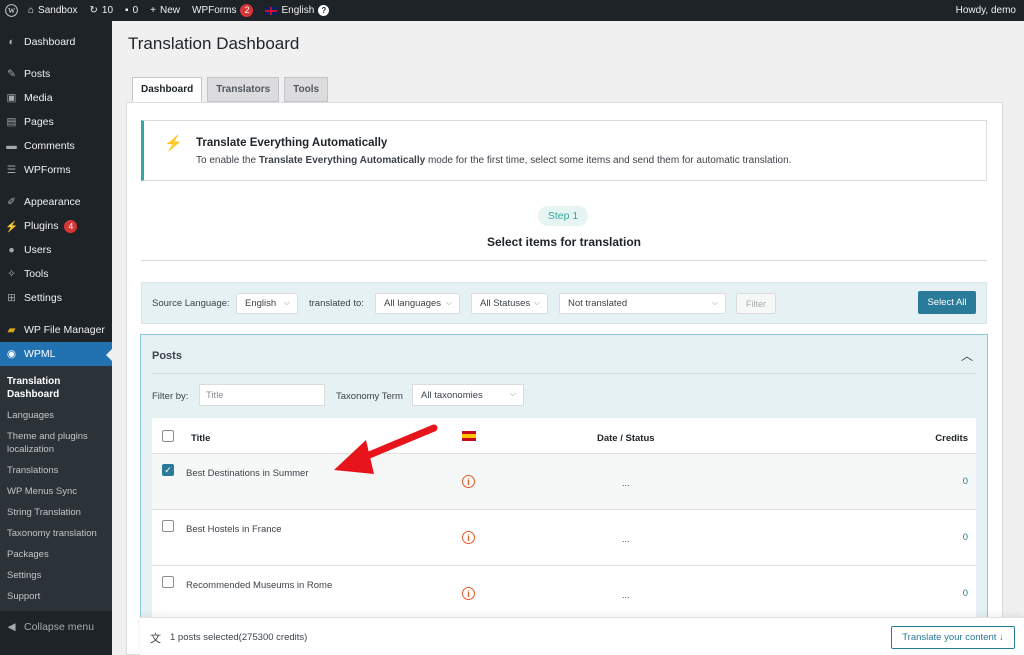 Image resolution: width=1024 pixels, height=655 pixels. Describe the element at coordinates (170, 396) in the screenshot. I see `filter-by-label: Filter by:` at that location.